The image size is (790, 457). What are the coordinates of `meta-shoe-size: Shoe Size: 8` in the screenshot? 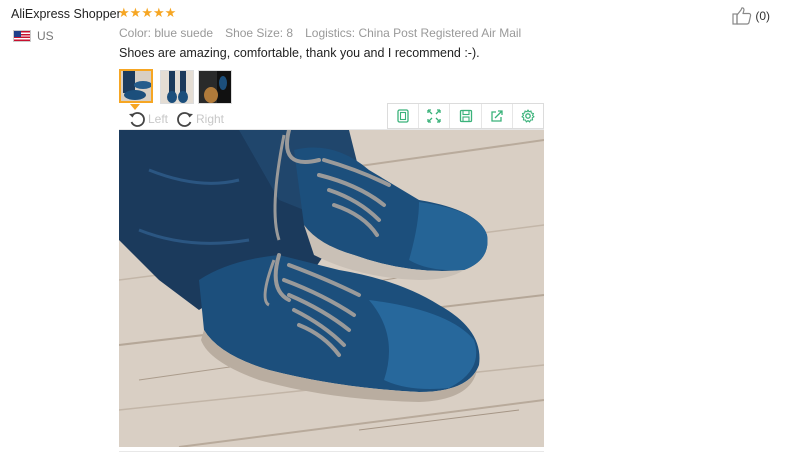 It's located at (259, 33).